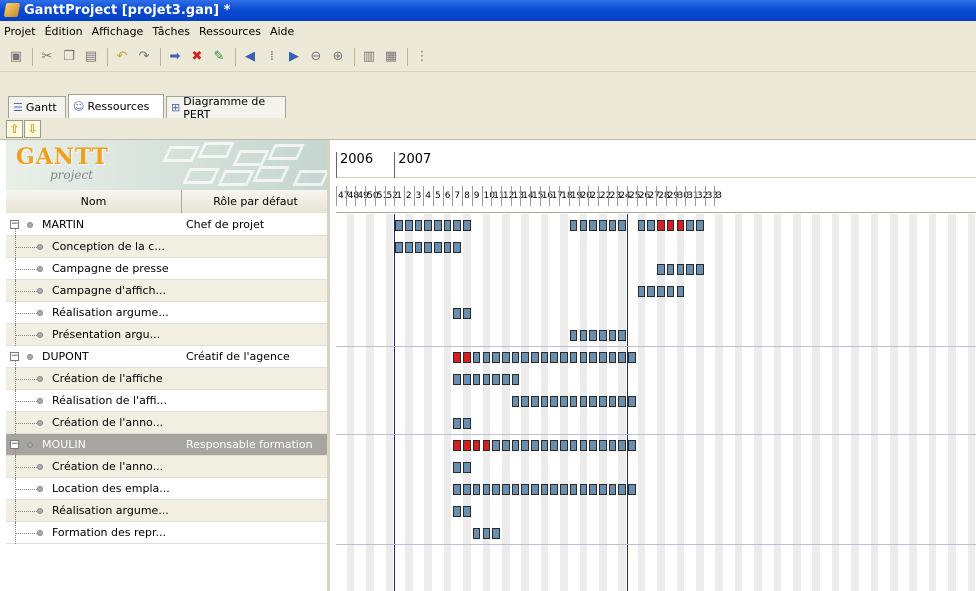 The image size is (976, 591). I want to click on column-header-role: Rôle par défaut, so click(254, 201).